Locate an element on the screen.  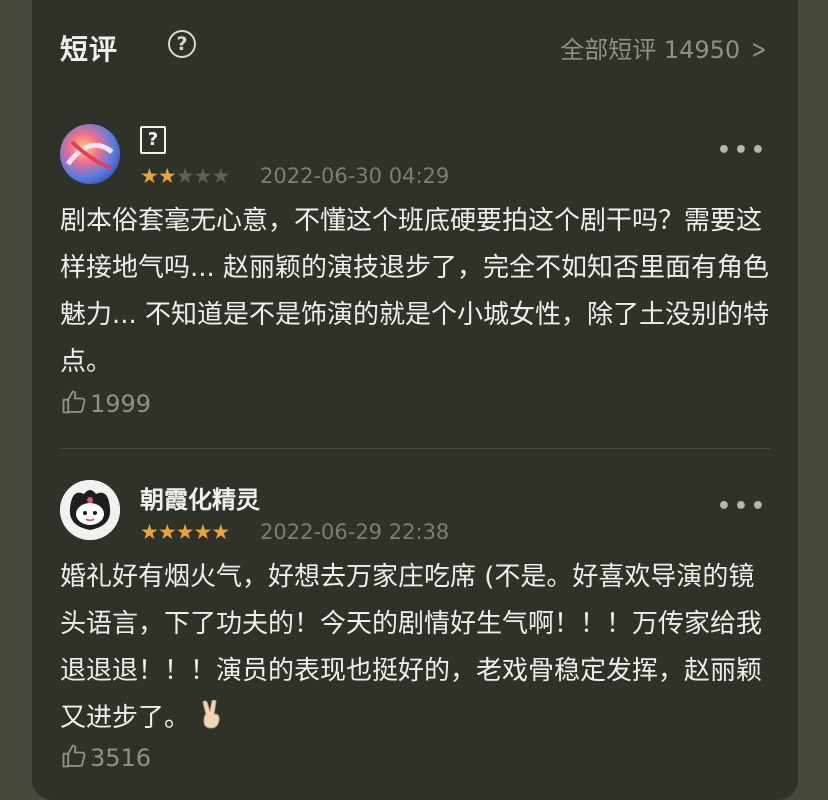
chevron-right-icon: > is located at coordinates (759, 50).